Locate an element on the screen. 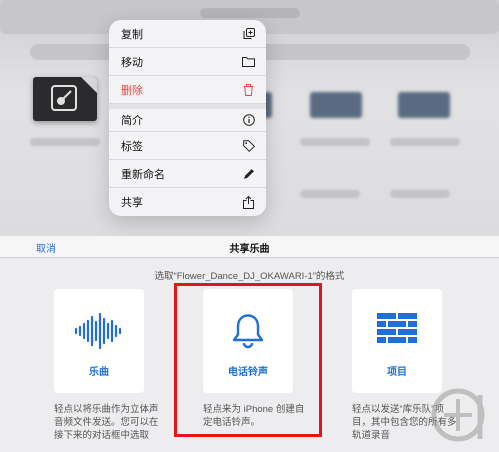 Image resolution: width=499 pixels, height=452 pixels. menu-item-label: 简介 is located at coordinates (132, 121).